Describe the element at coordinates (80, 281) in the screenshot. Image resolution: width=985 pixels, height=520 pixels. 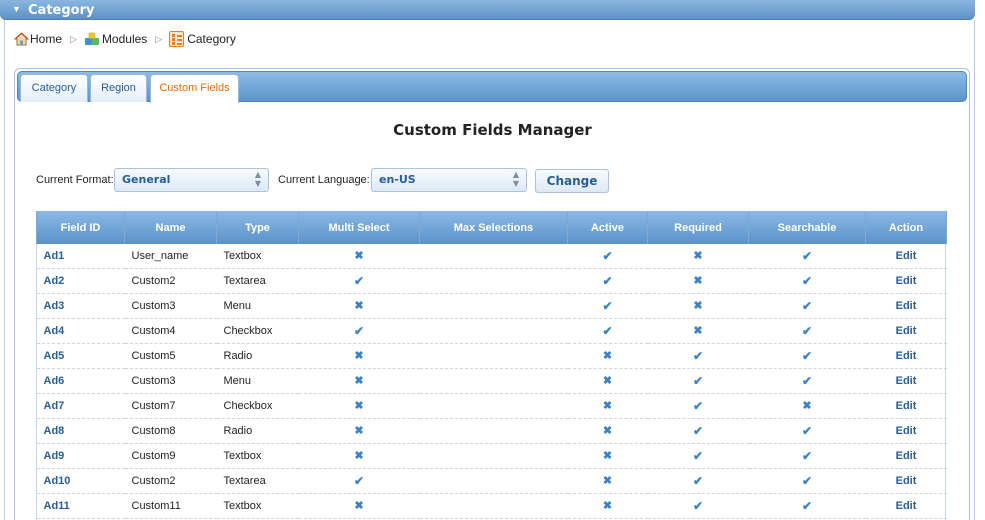
I see `field-id-link: Ad2` at that location.